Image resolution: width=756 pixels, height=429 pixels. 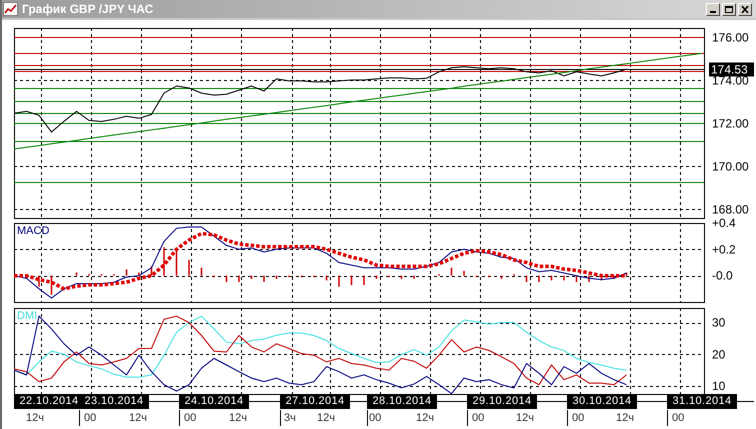 I want to click on date-label: 31.10.2014, so click(x=702, y=401).